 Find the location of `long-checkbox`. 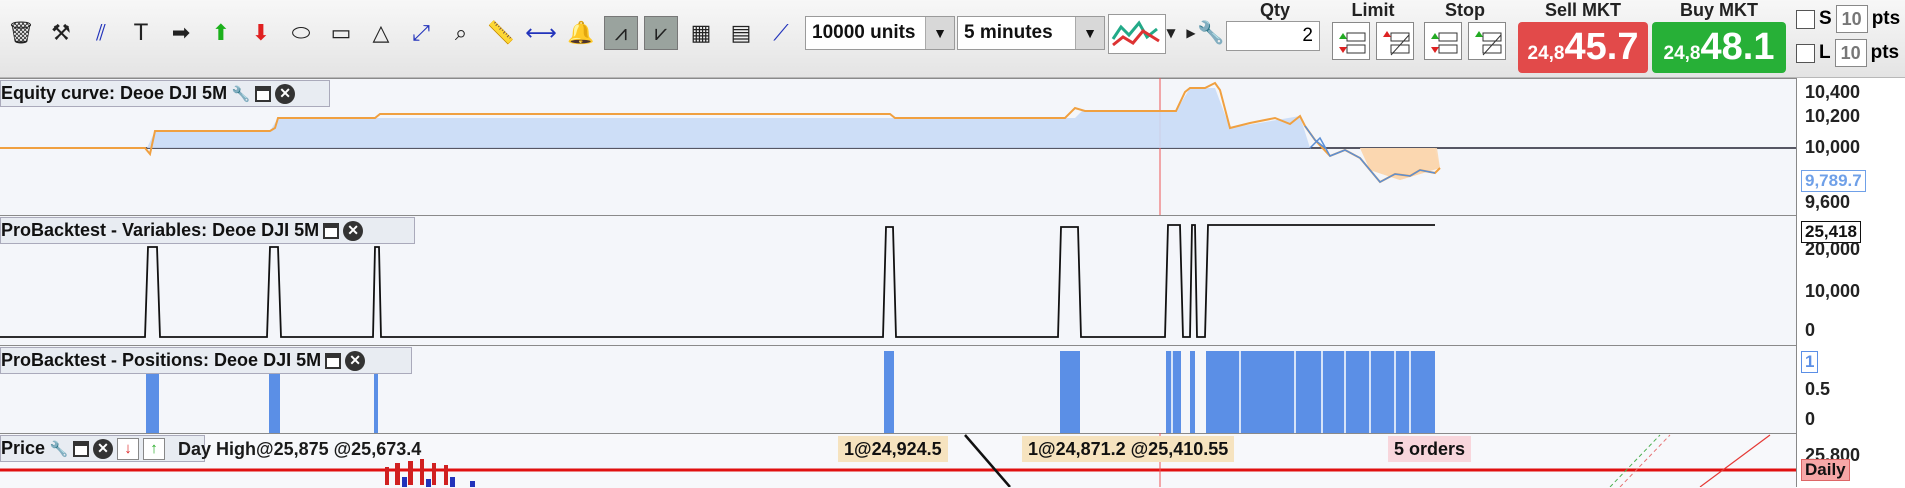

long-checkbox is located at coordinates (1805, 53).